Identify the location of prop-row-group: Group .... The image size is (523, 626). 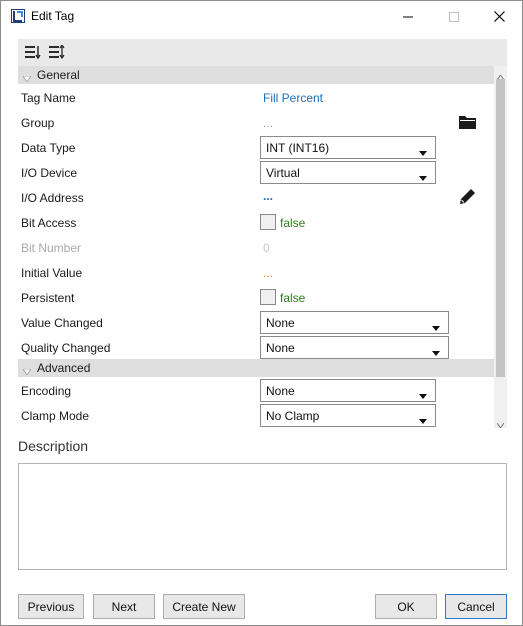
(256, 122).